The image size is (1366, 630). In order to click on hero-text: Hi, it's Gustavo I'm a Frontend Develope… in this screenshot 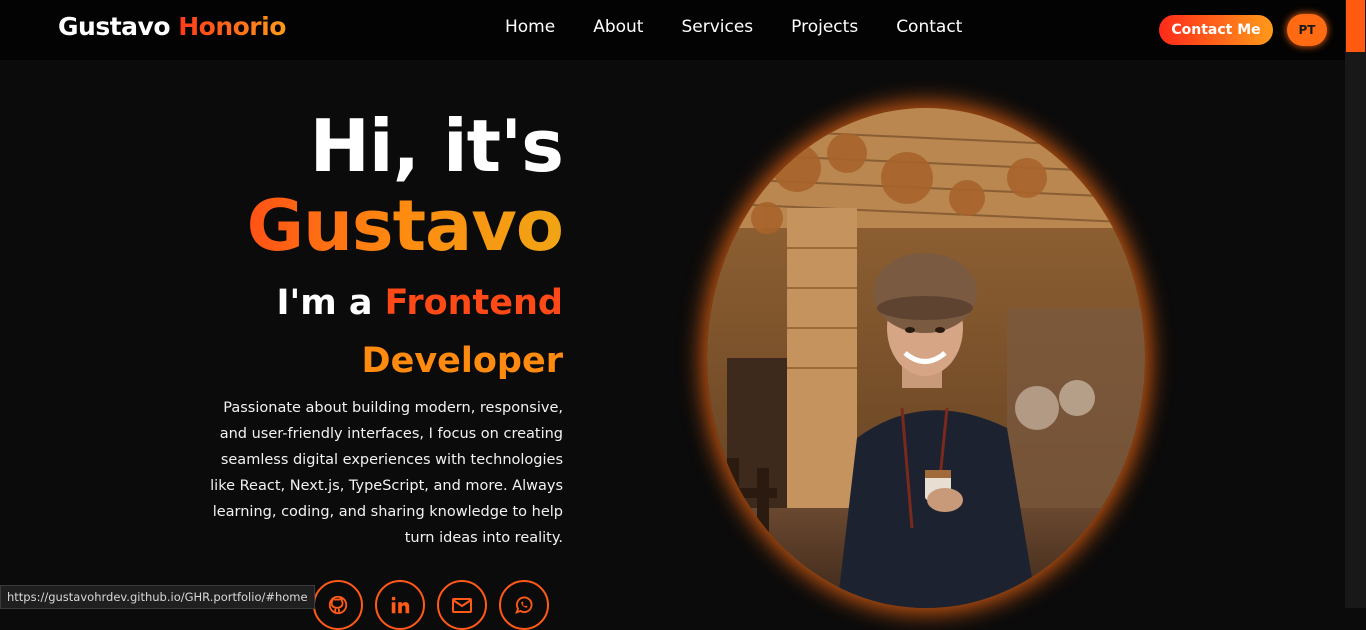, I will do `click(353, 247)`.